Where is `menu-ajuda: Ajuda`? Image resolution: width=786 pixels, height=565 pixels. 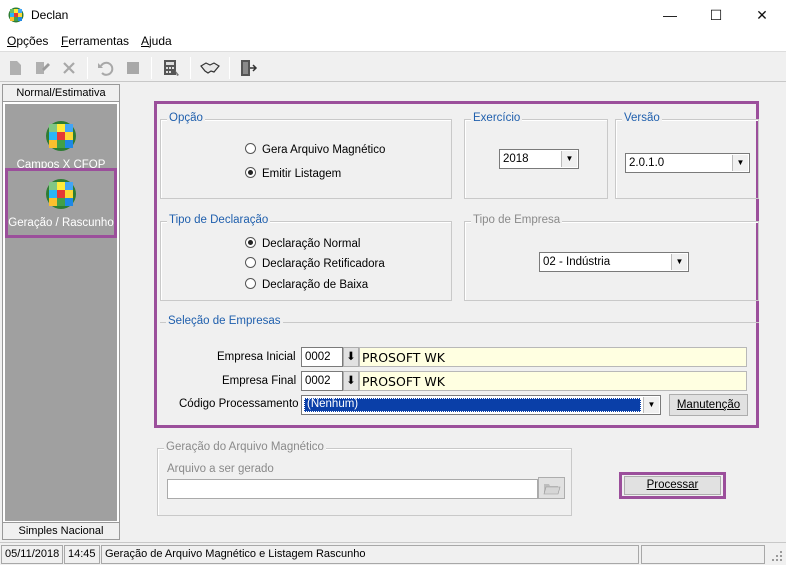
menu-ajuda: Ajuda is located at coordinates (156, 41).